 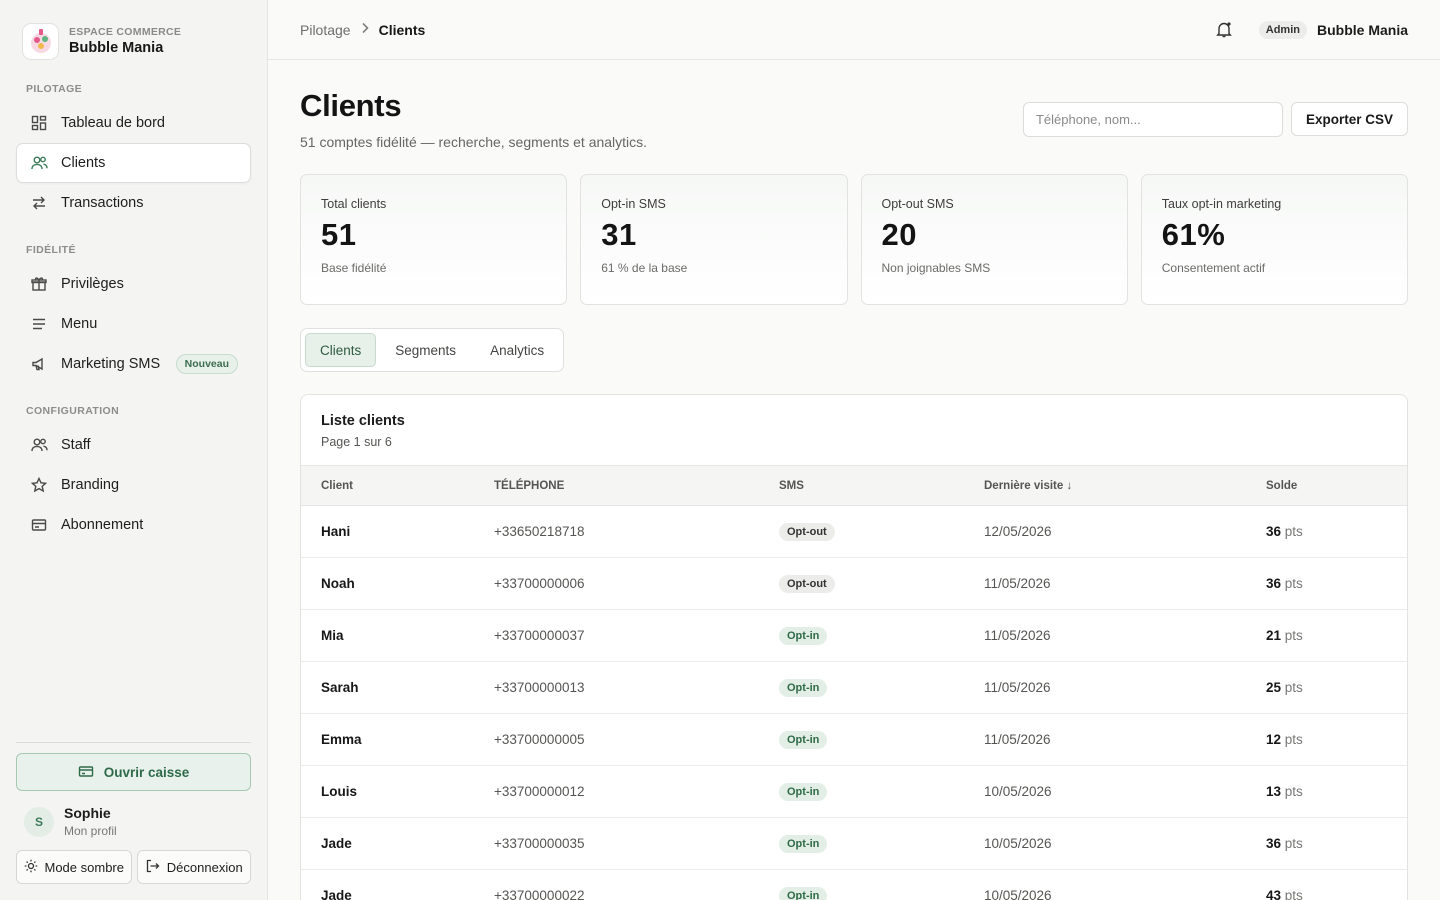 I want to click on balance-cell: 13 pts, so click(x=1326, y=791).